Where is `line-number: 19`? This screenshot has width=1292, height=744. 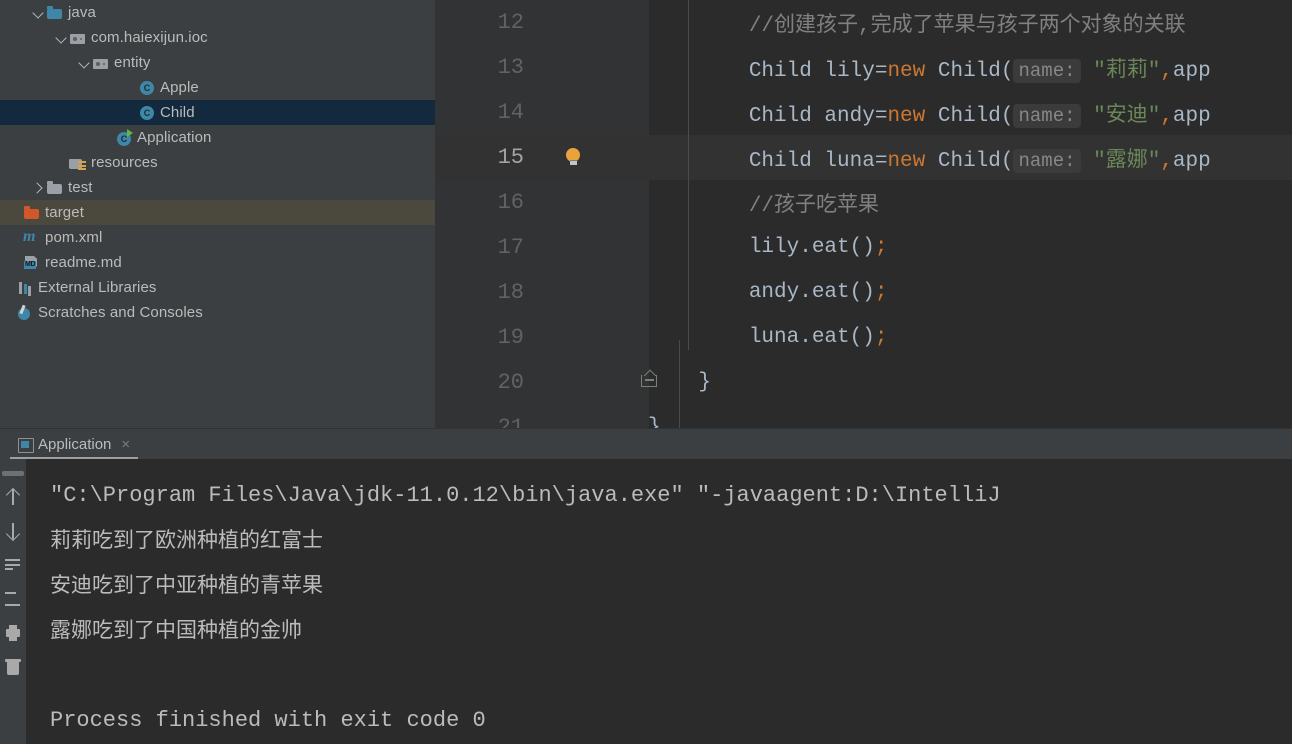
line-number: 19 is located at coordinates (510, 337).